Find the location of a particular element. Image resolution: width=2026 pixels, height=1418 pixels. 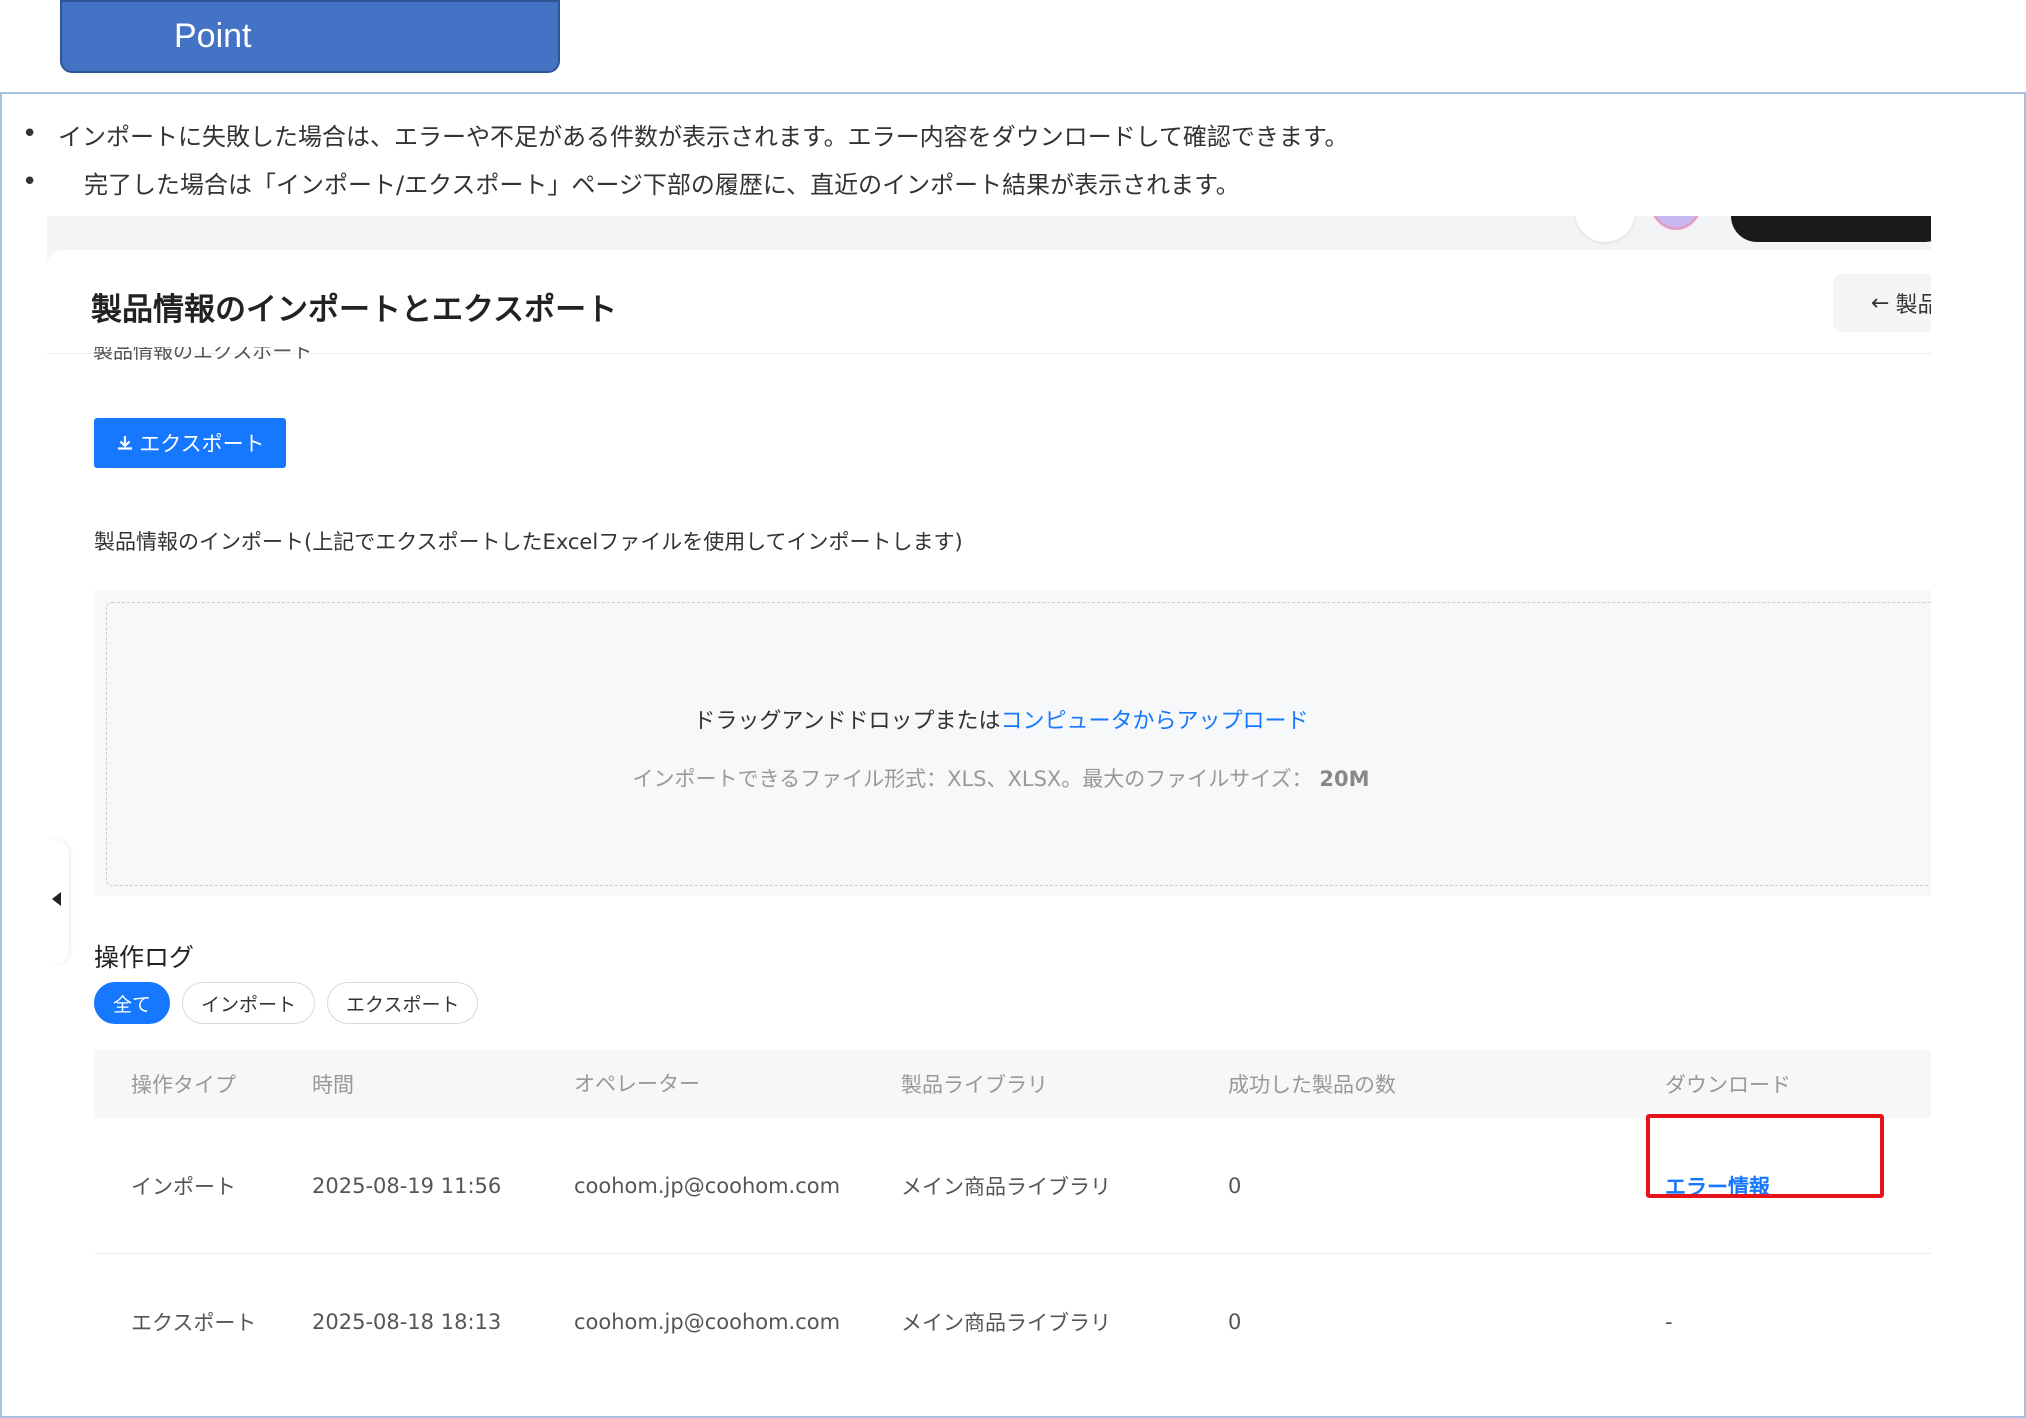

sidebar-toggle is located at coordinates (58, 902).